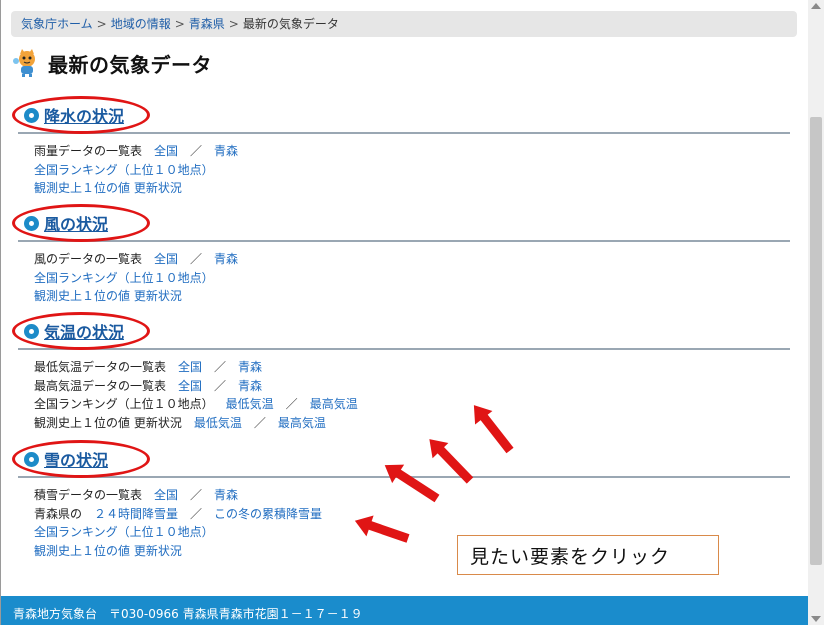 This screenshot has height=625, width=824. Describe the element at coordinates (84, 115) in the screenshot. I see `section-title-precipitation: 降水の状況` at that location.